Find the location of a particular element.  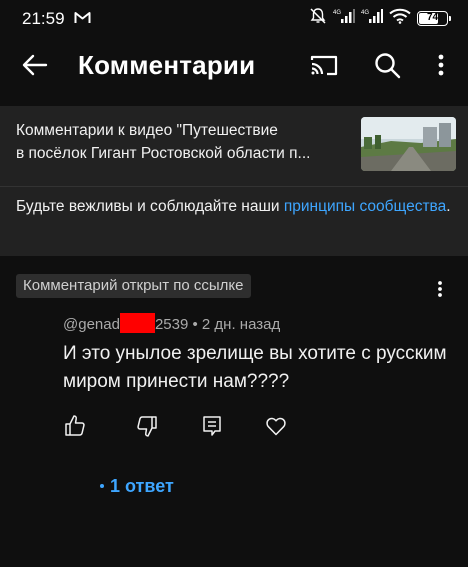

comment-more-icon is located at coordinates (440, 289).